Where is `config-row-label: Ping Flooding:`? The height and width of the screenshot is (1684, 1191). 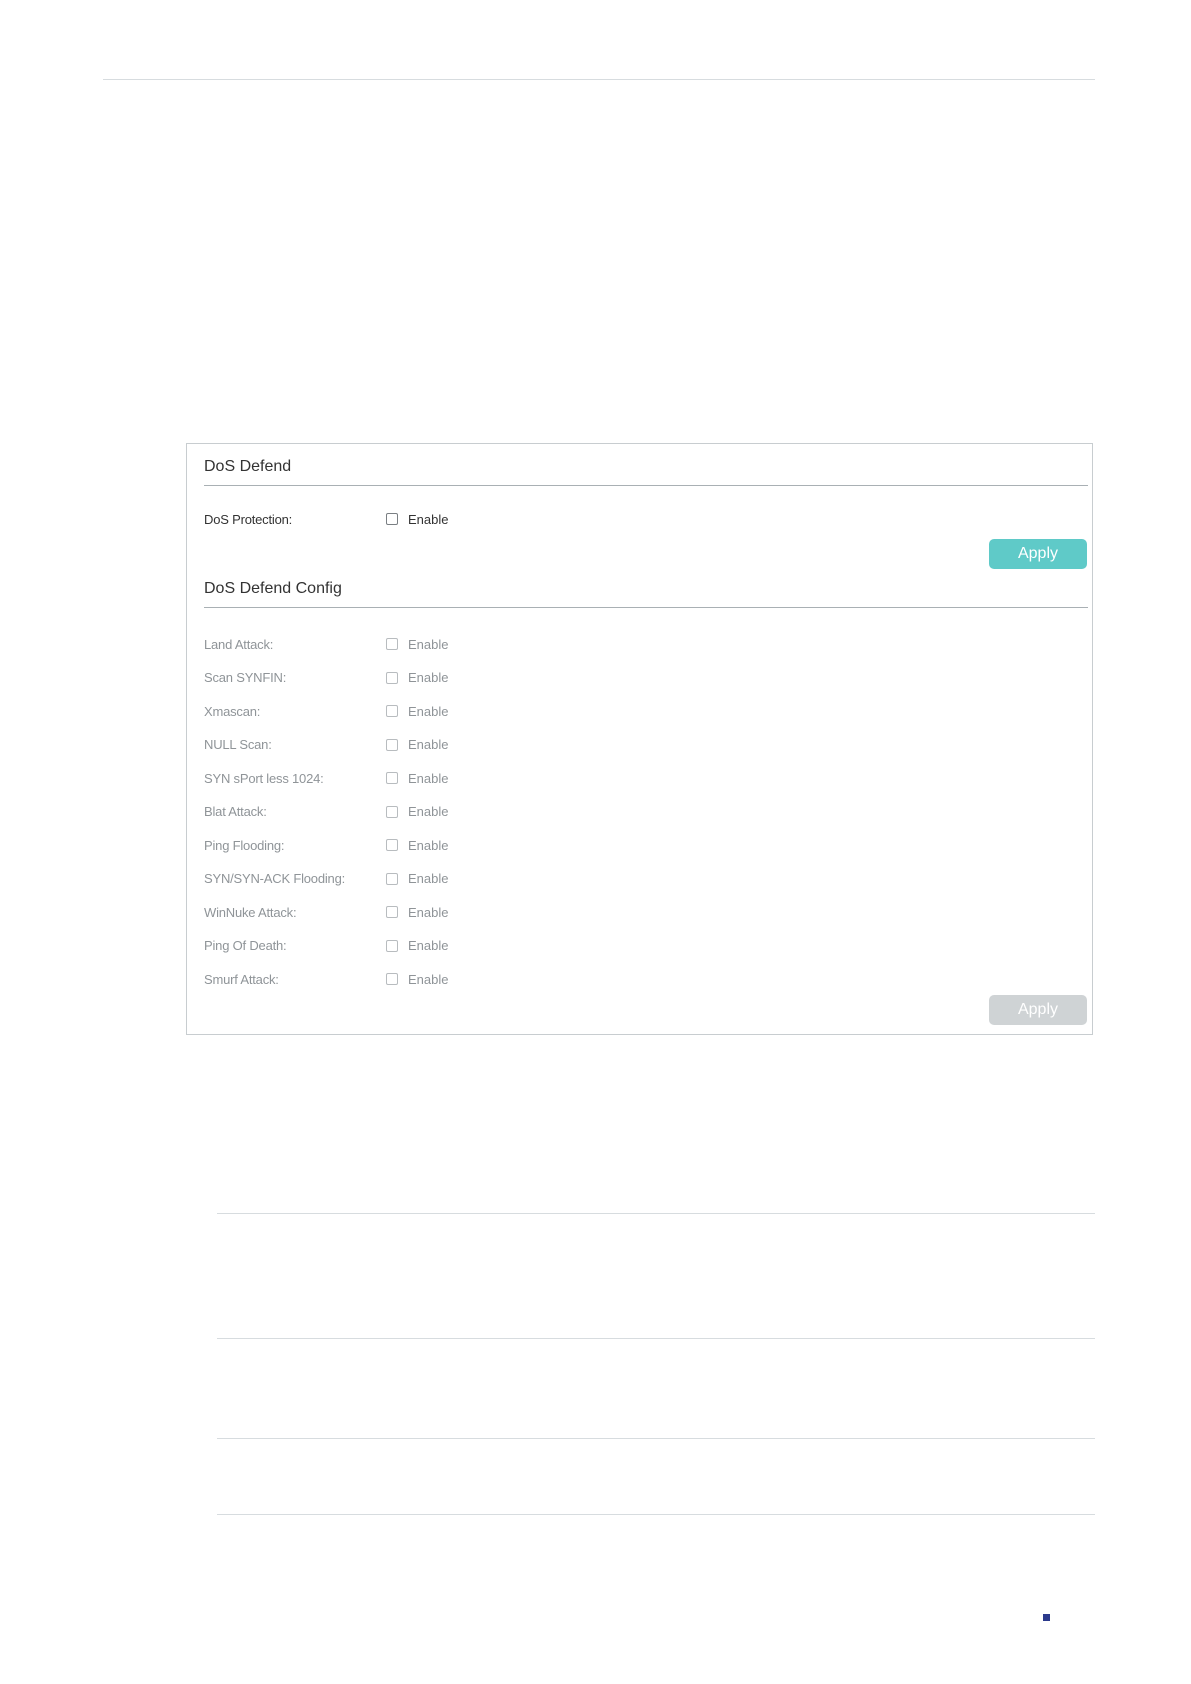
config-row-label: Ping Flooding: is located at coordinates (244, 845).